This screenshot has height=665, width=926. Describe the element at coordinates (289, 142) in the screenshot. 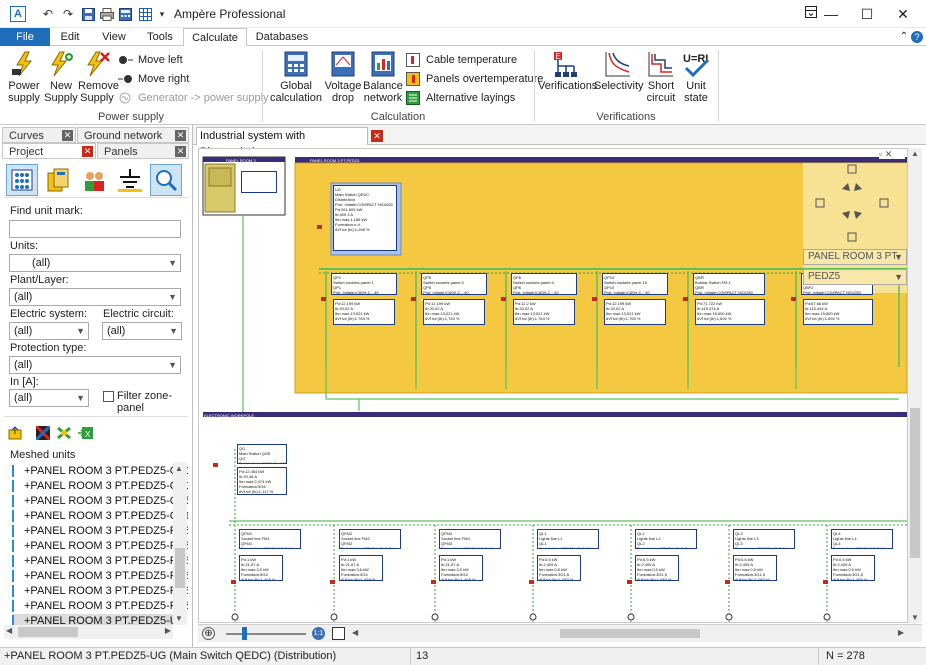

I see `document-tab: Industrial system with Photovoltaic✕` at that location.